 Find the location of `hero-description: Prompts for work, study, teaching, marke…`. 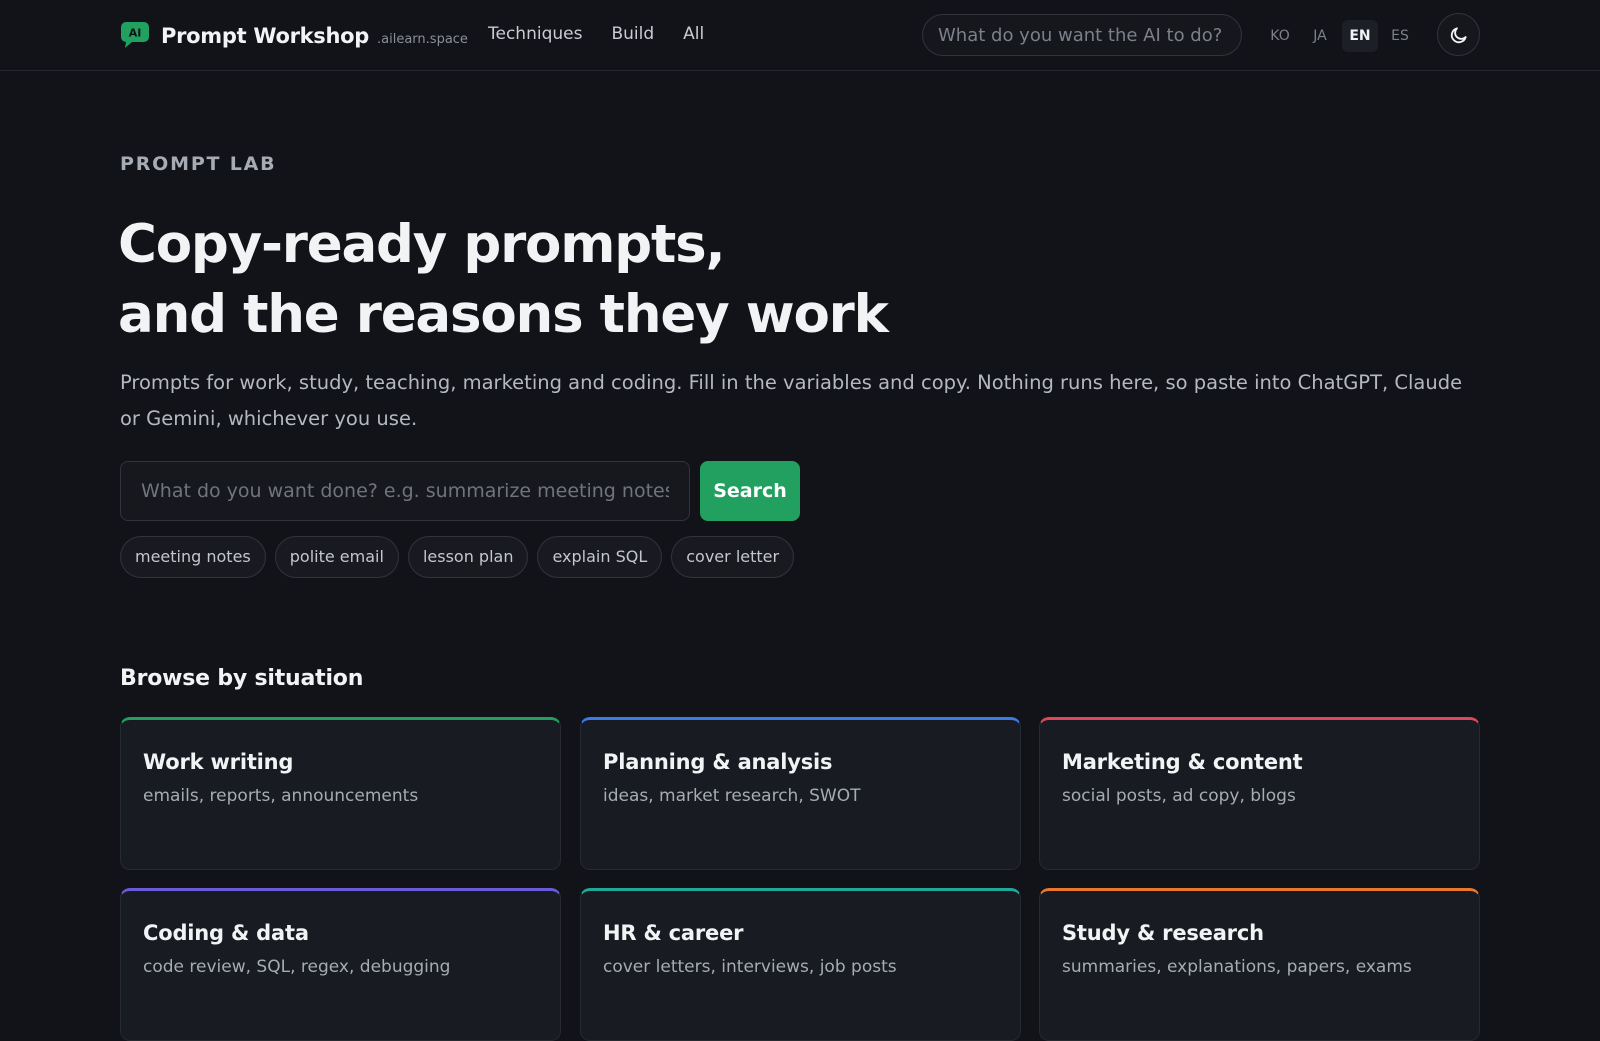

hero-description: Prompts for work, study, teaching, marke… is located at coordinates (791, 400).